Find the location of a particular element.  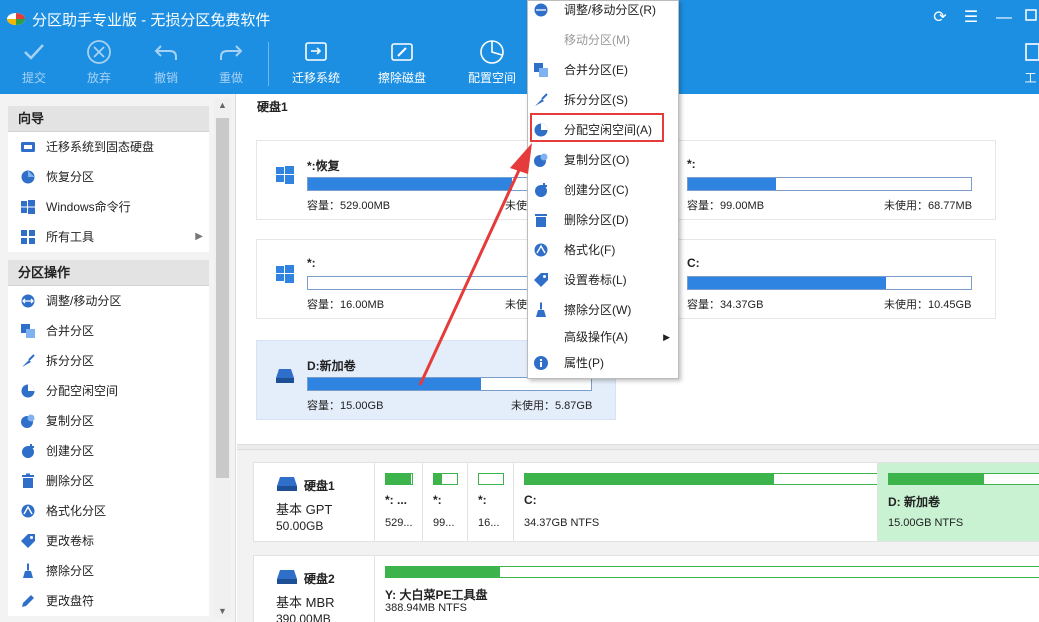

allocate-space-button: 配置空间 is located at coordinates (492, 65).